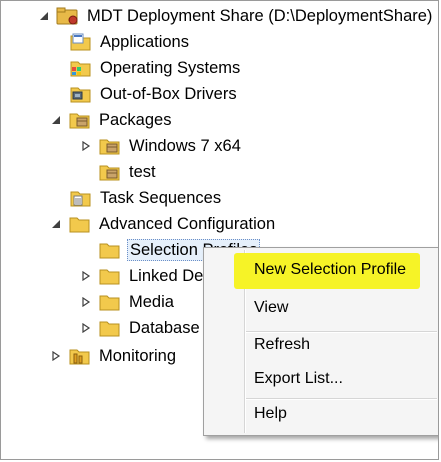 The image size is (441, 462). I want to click on tree-node-database: Database, so click(141, 328).